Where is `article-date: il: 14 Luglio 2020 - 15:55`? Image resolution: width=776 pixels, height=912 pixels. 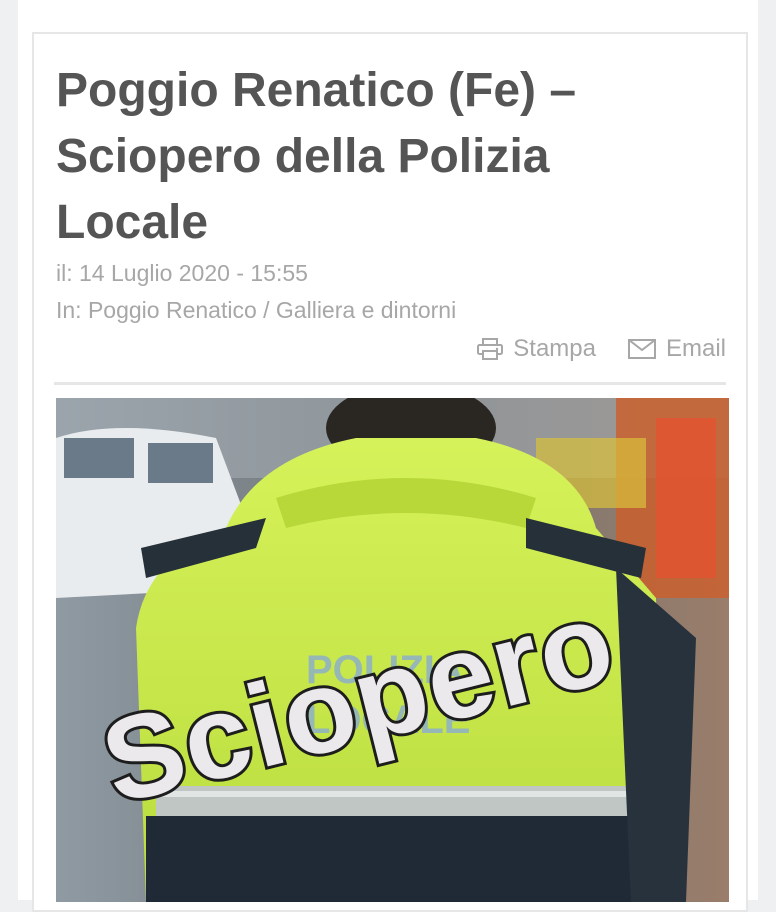 article-date: il: 14 Luglio 2020 - 15:55 is located at coordinates (182, 273).